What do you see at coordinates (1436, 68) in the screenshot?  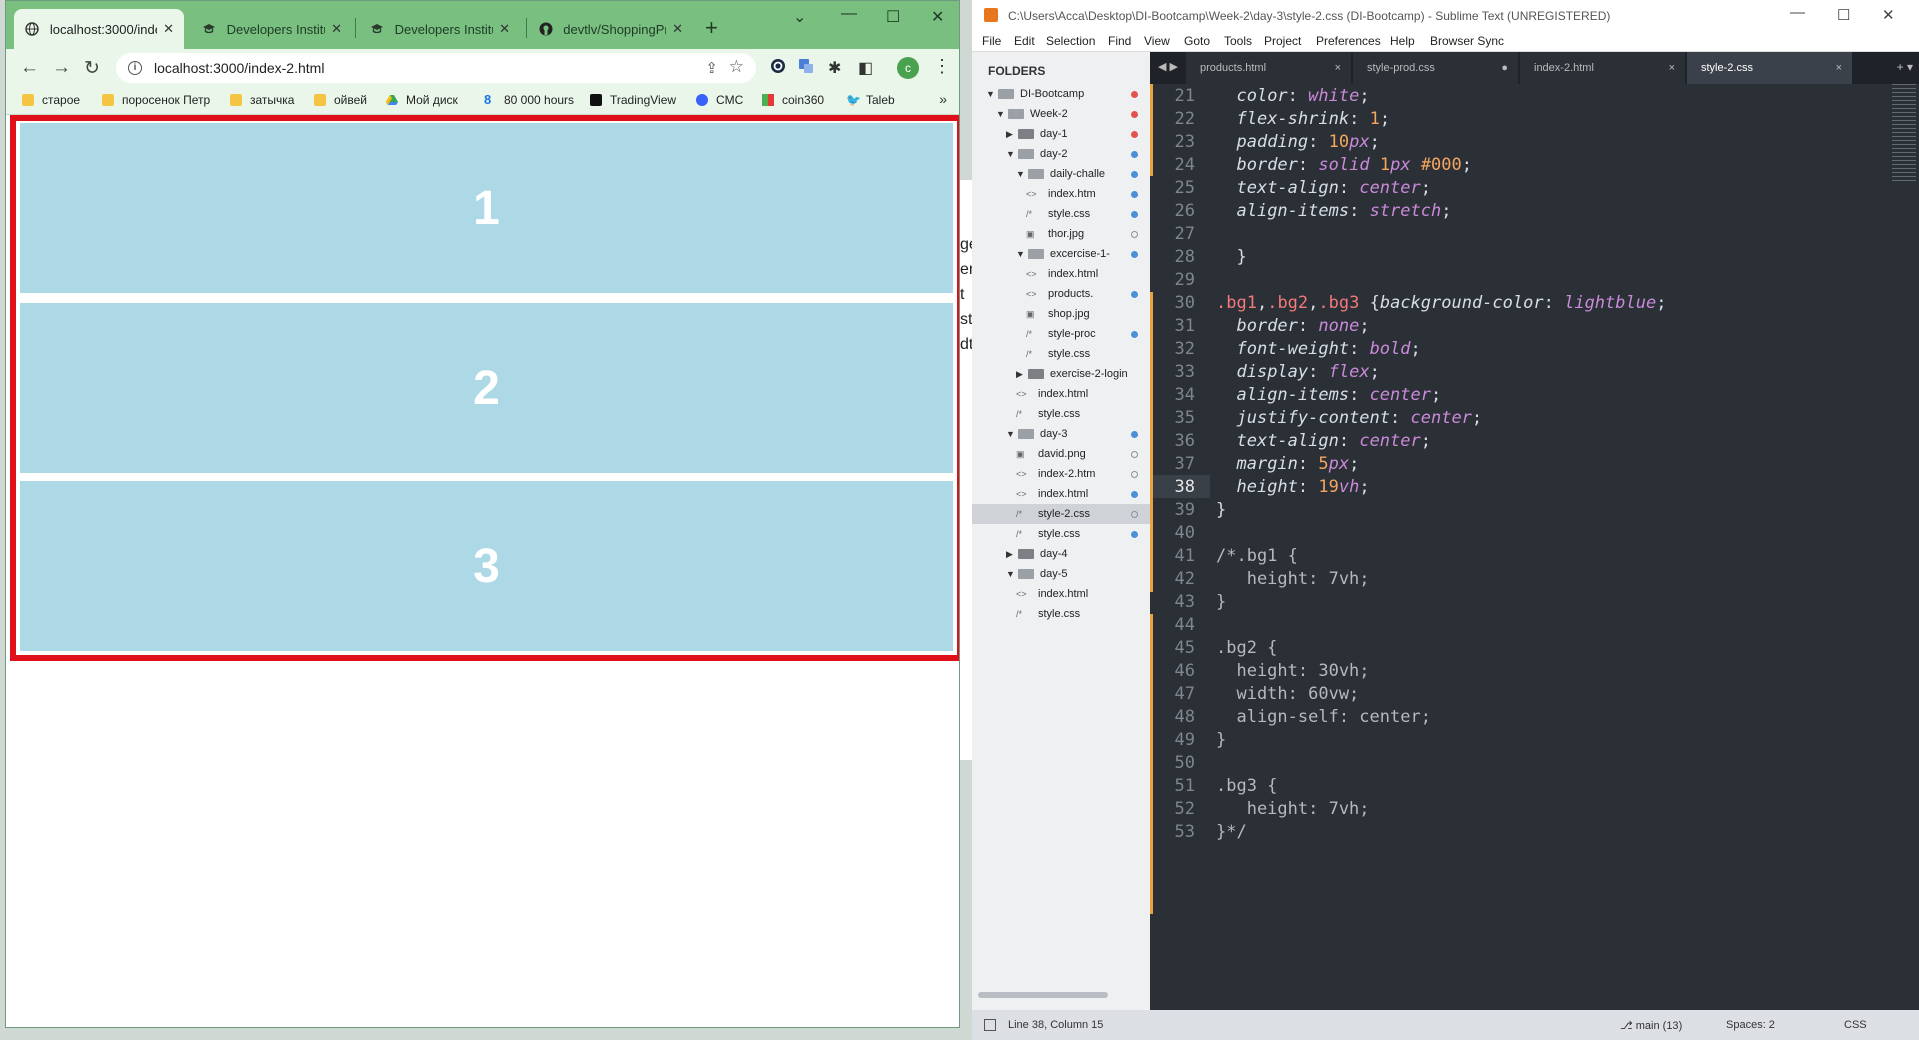 I see `tab-style-prod-css: style-prod.css ●` at bounding box center [1436, 68].